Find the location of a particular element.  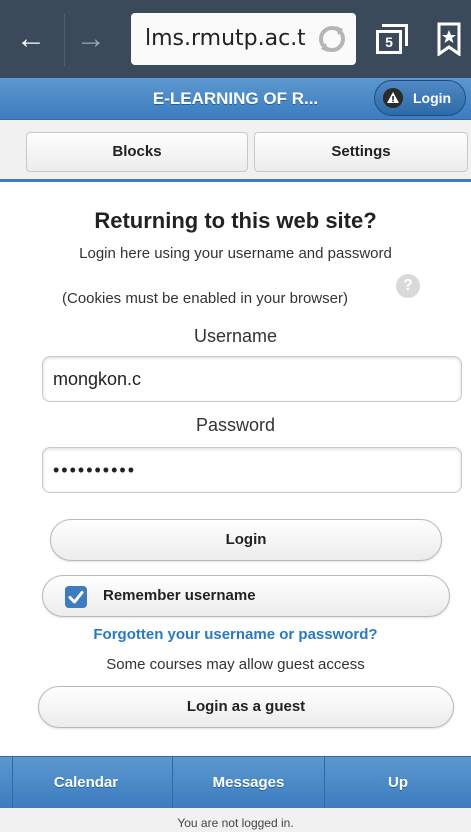

subnav-bar: Blocks Settings is located at coordinates (235, 151).